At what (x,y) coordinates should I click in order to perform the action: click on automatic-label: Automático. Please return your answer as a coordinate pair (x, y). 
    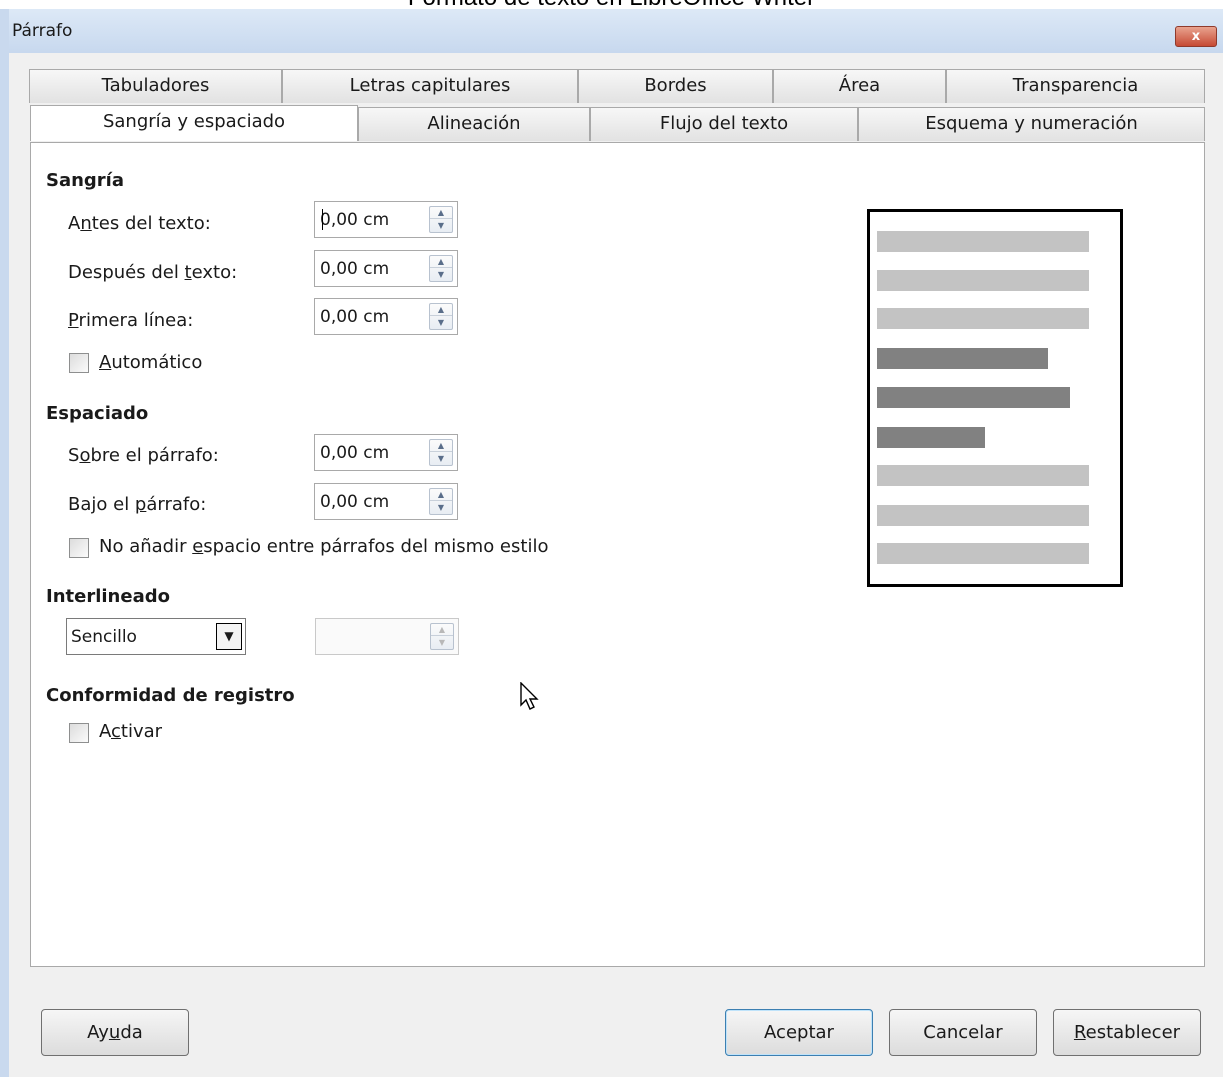
    Looking at the image, I should click on (150, 362).